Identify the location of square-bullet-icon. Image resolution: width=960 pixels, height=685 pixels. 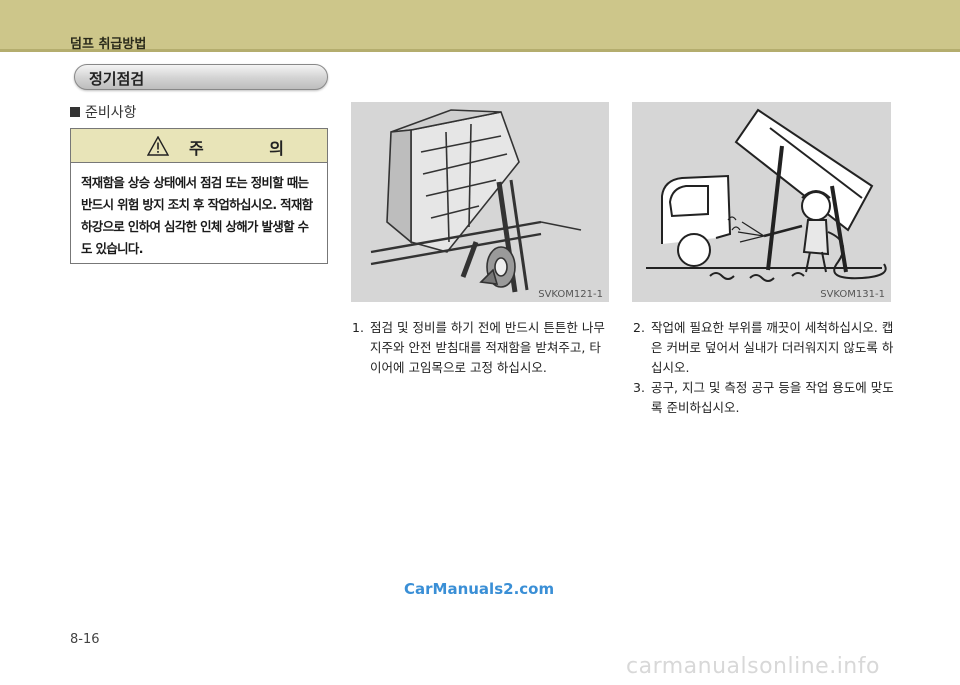
(75, 112).